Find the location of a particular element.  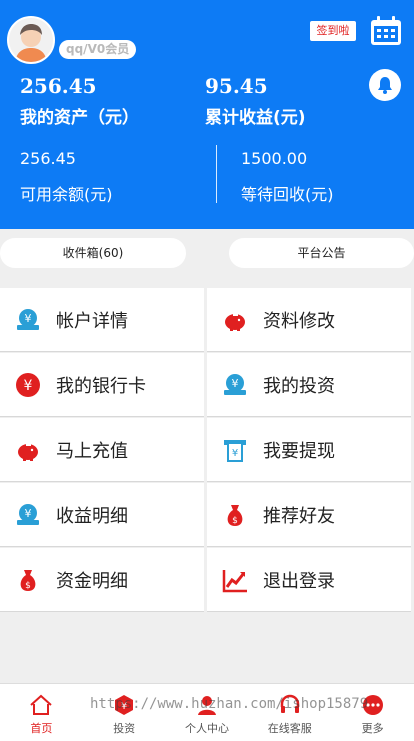

menu-item-label: 资金明细 is located at coordinates (92, 581).